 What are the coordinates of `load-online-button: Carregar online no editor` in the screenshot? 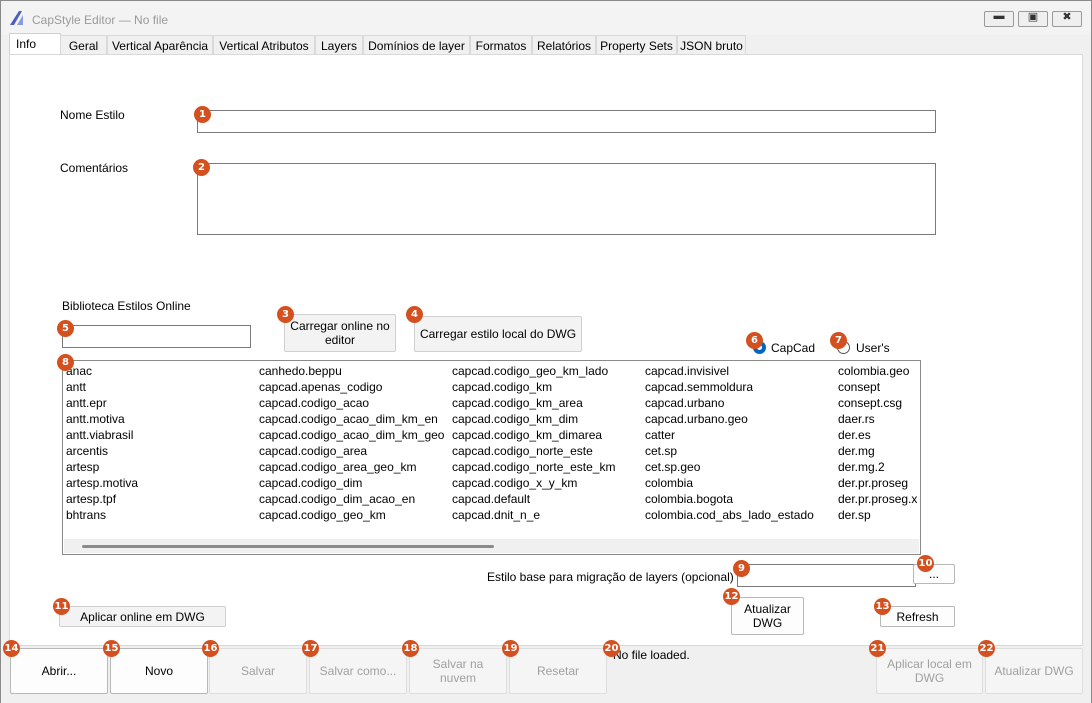 It's located at (340, 333).